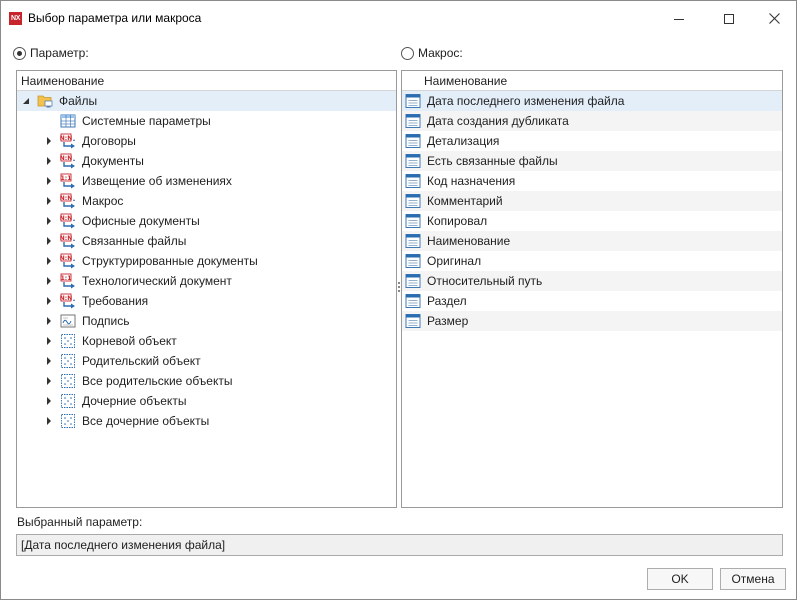 The width and height of the screenshot is (797, 600). I want to click on tree-row-label: Договоры, so click(109, 141).